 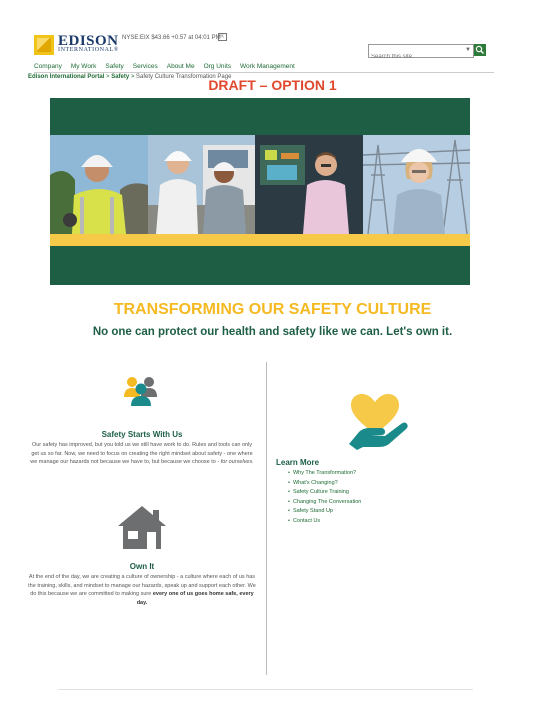 I want to click on nav-item-company: Company, so click(x=48, y=66).